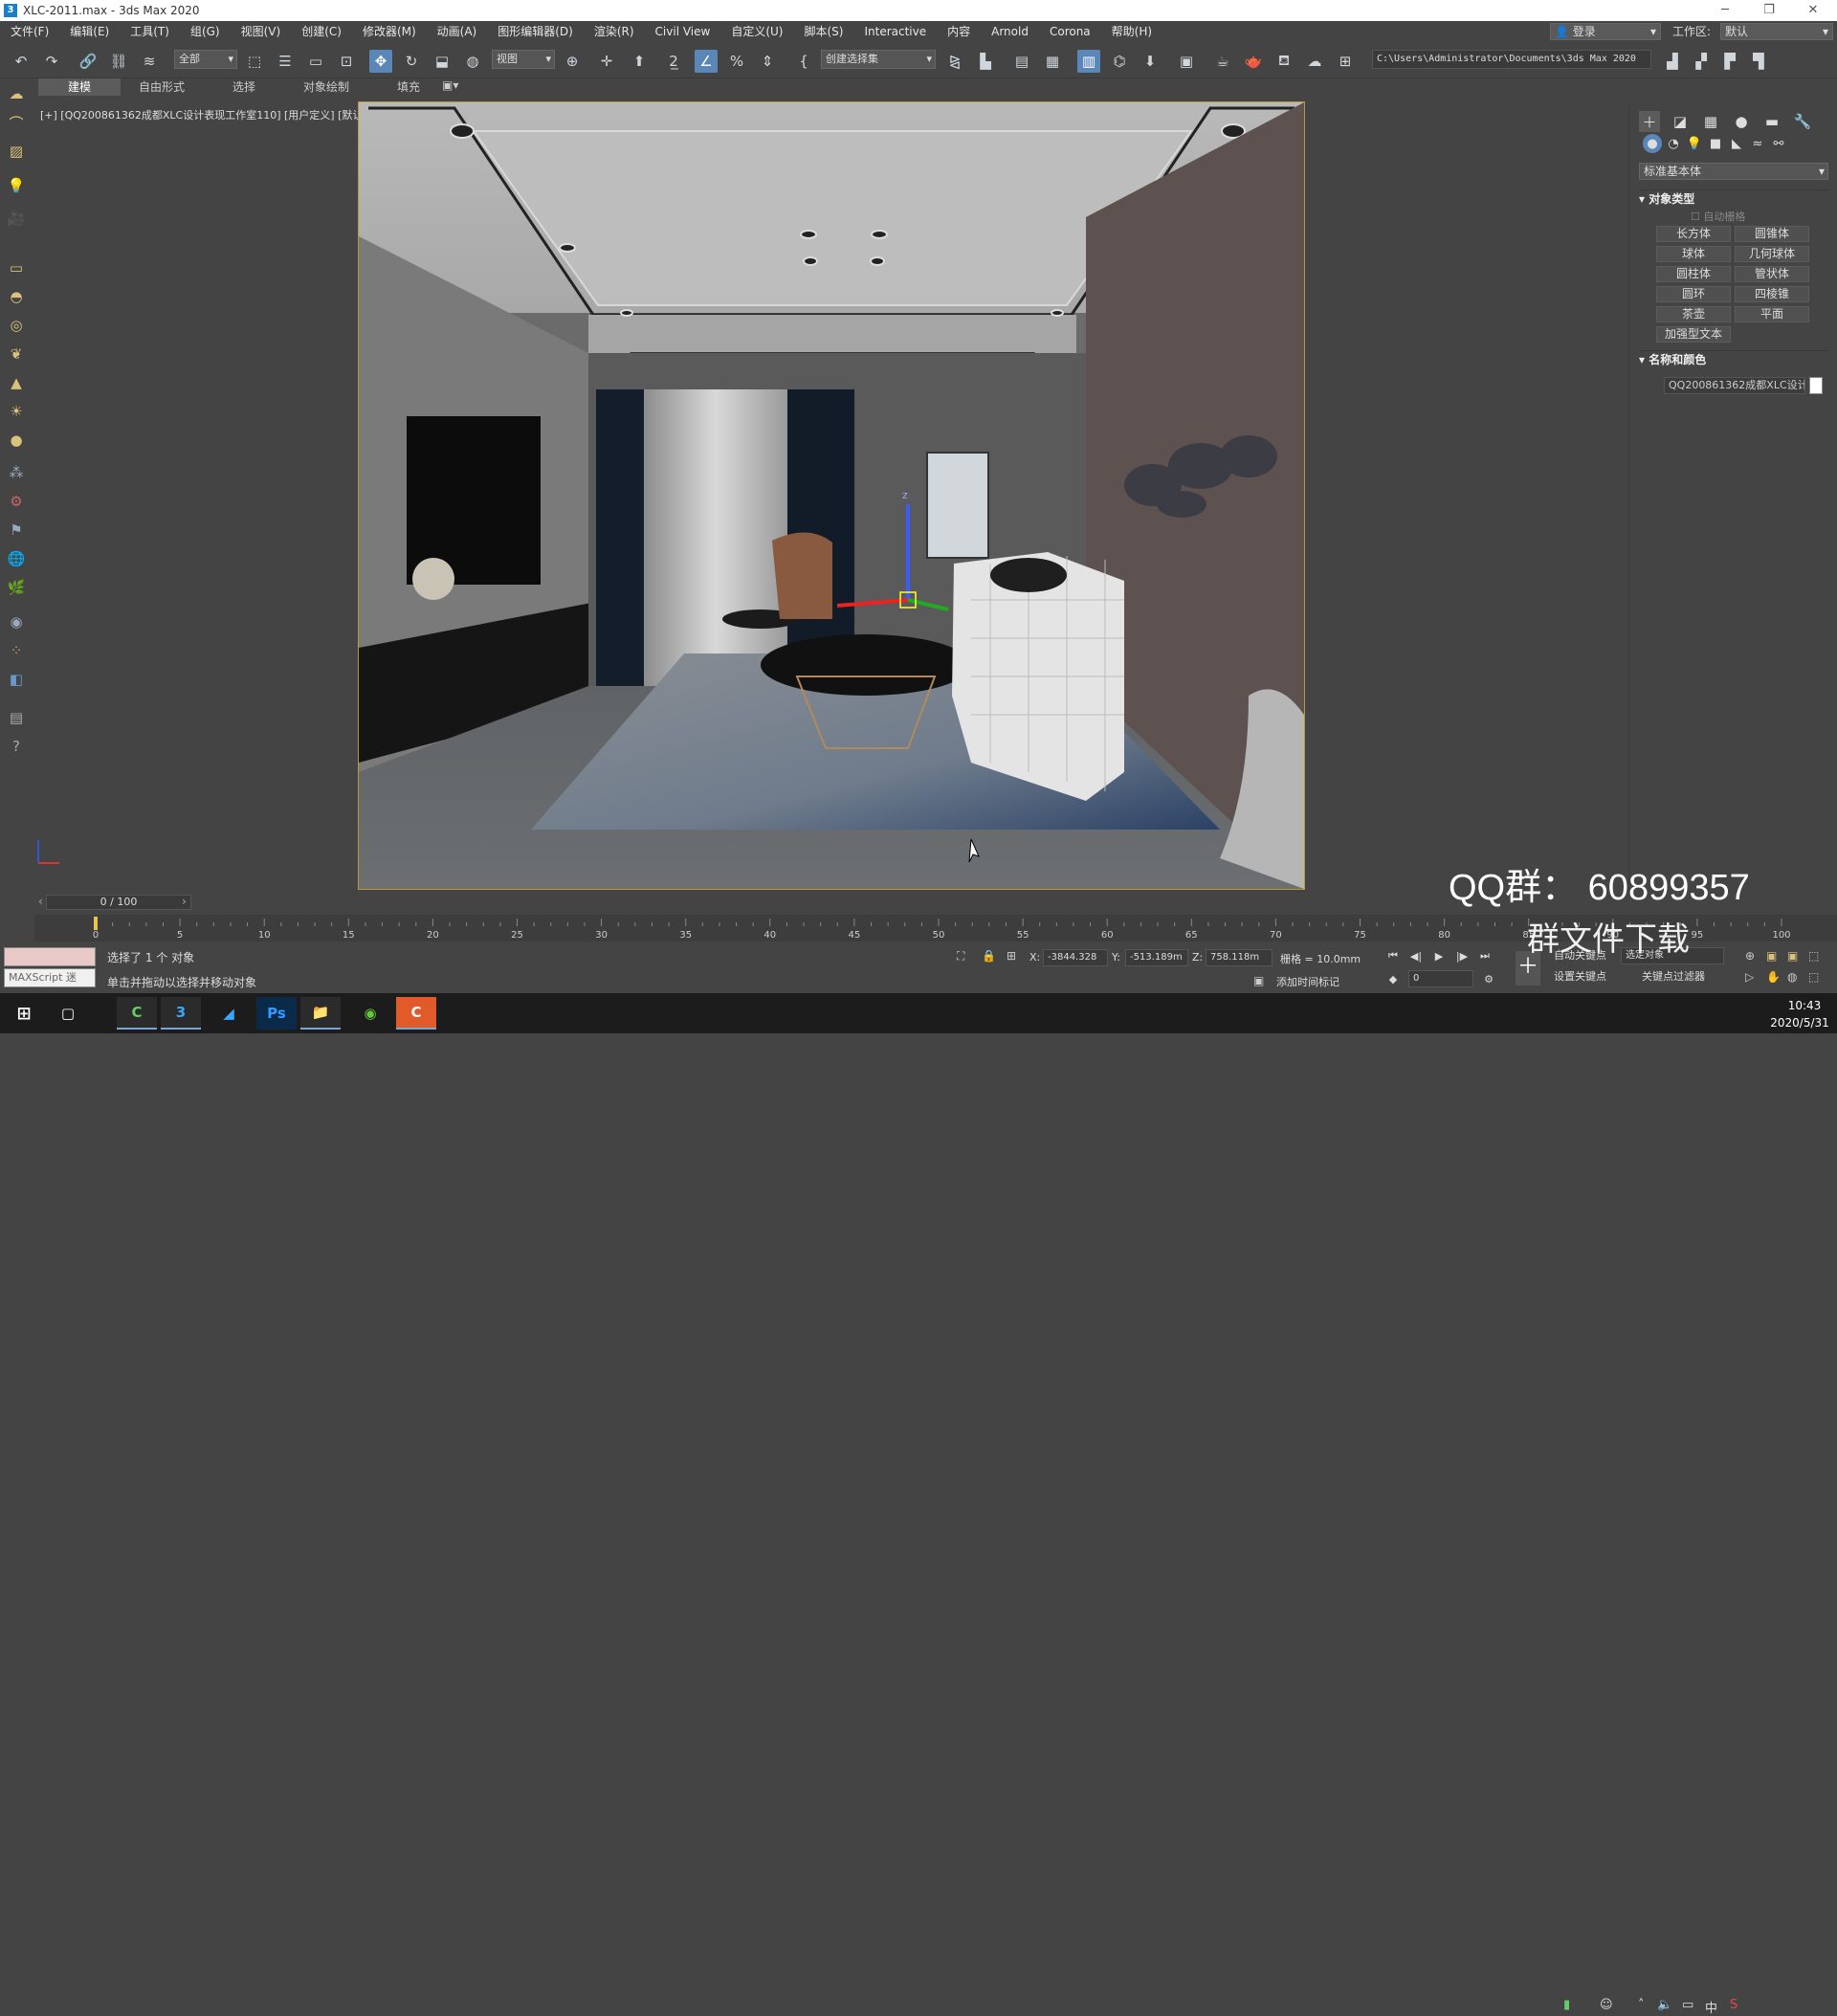  Describe the element at coordinates (1440, 978) in the screenshot. I see `current-frame-field: 0` at that location.